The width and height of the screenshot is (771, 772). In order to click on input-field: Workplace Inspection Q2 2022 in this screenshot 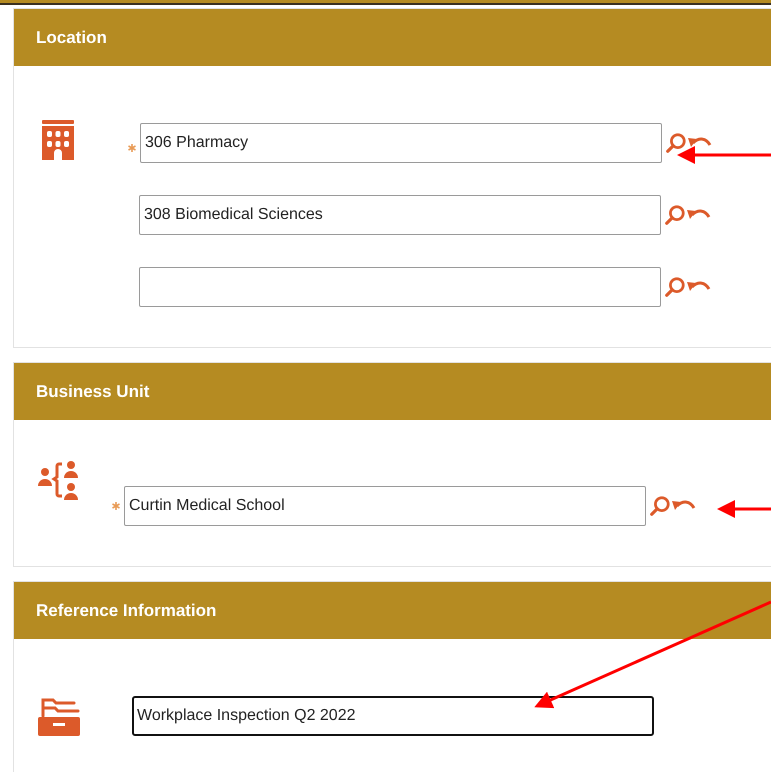, I will do `click(393, 716)`.